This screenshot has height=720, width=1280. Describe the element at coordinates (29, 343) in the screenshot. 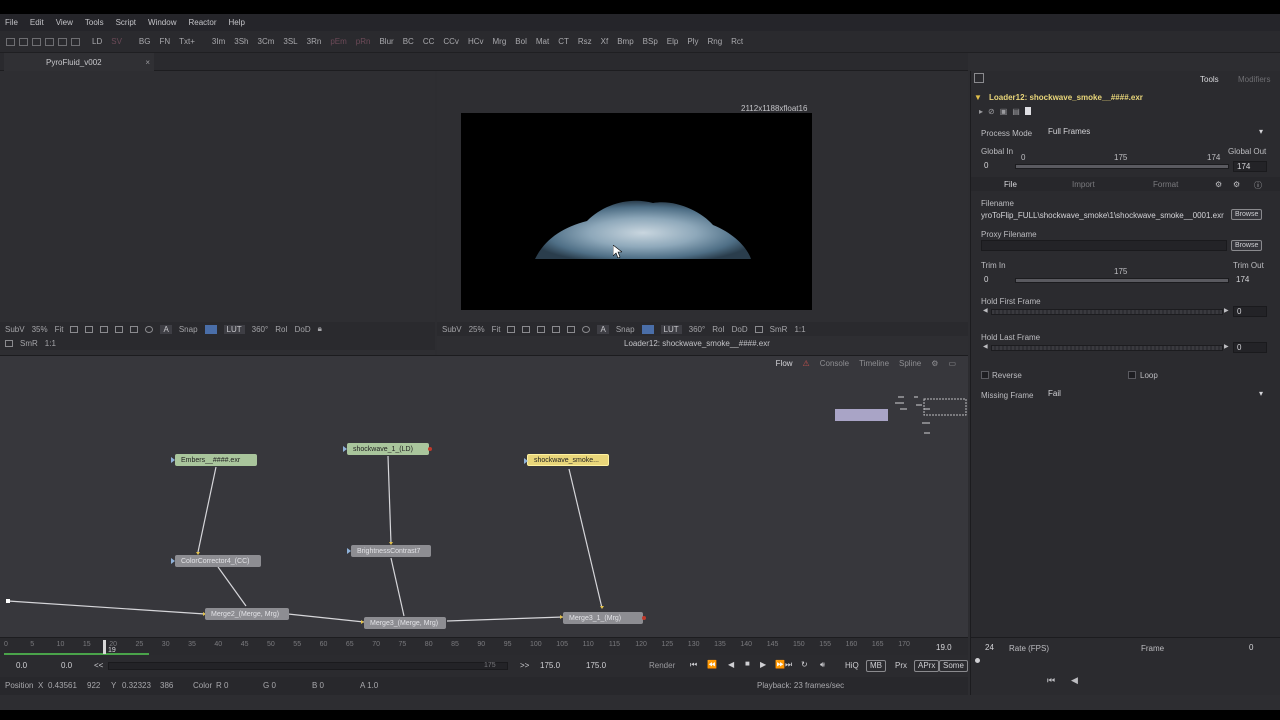

I see `smr-button: SmR` at that location.